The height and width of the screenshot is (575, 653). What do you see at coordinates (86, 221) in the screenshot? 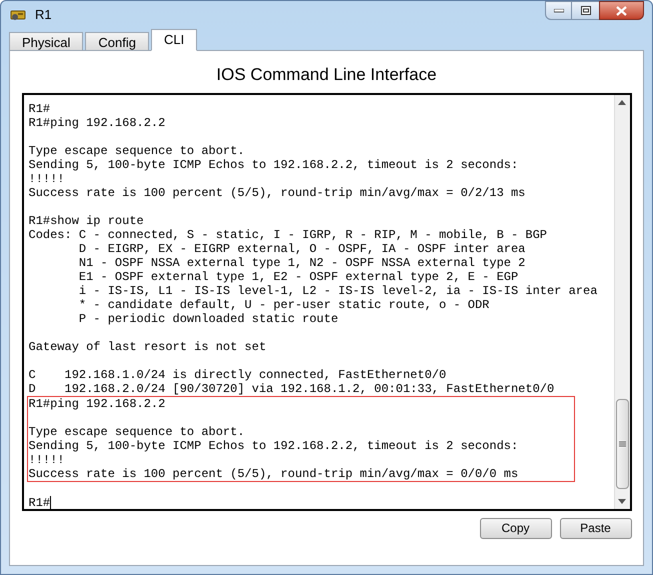
I see `console-line: R1#show ip route` at bounding box center [86, 221].